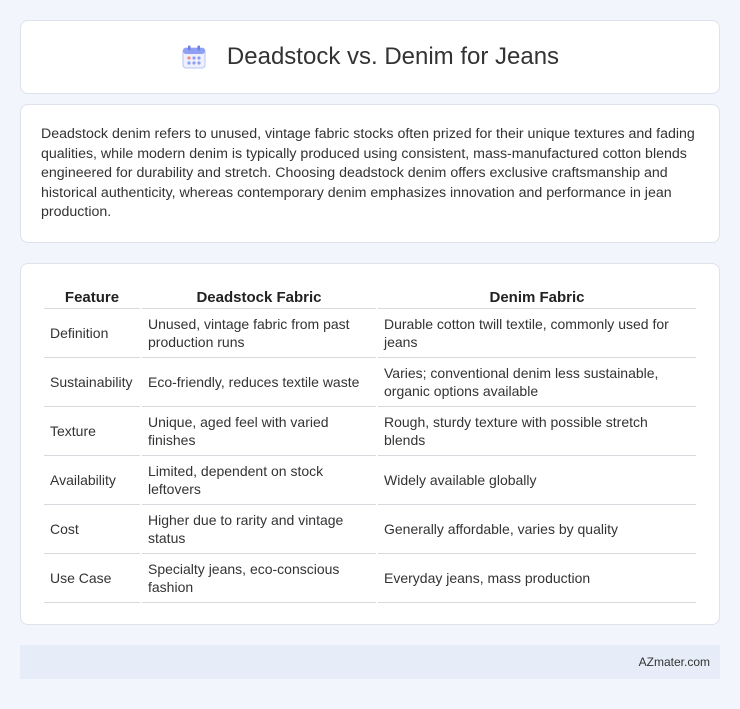 The width and height of the screenshot is (740, 709). What do you see at coordinates (259, 480) in the screenshot?
I see `deadstock-cell: Limited, dependent on stock leftovers` at bounding box center [259, 480].